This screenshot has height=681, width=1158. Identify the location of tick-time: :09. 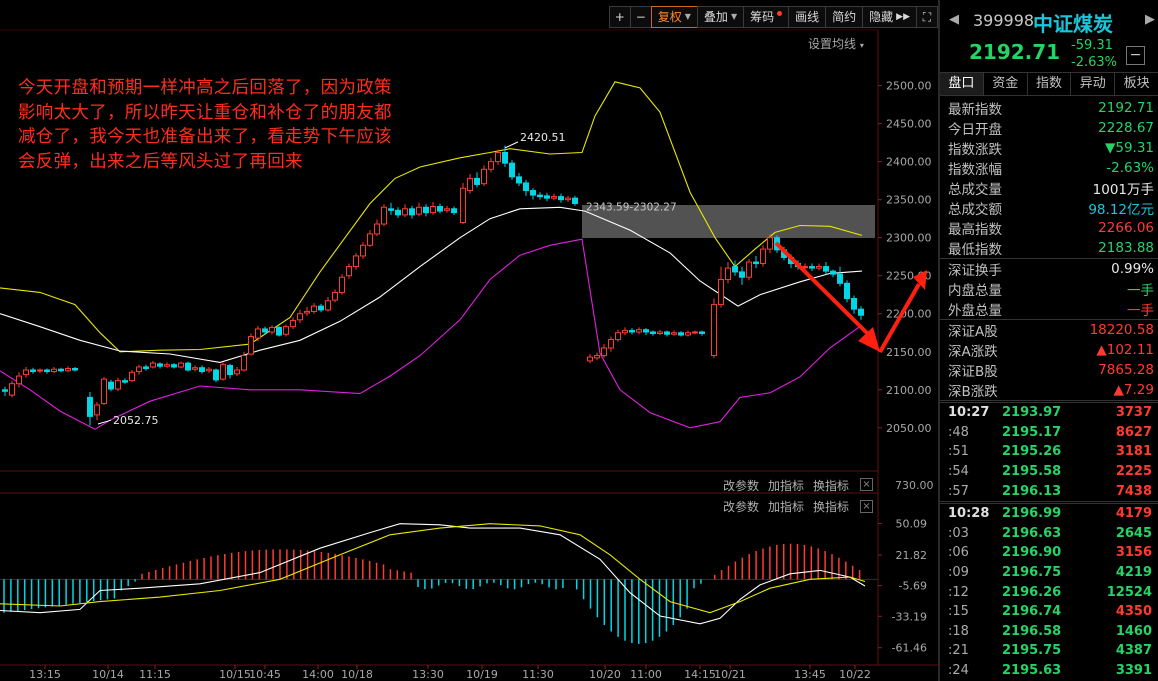
(958, 573).